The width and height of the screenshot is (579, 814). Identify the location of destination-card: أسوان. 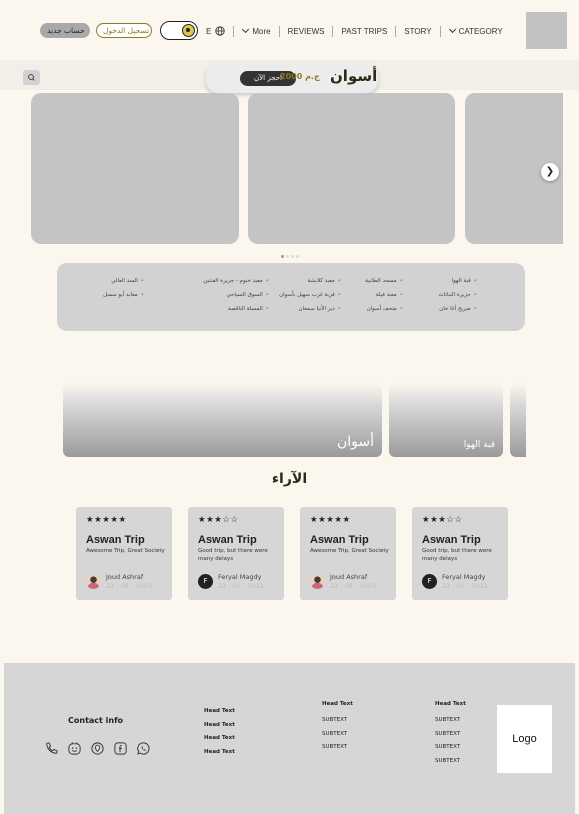
(222, 420).